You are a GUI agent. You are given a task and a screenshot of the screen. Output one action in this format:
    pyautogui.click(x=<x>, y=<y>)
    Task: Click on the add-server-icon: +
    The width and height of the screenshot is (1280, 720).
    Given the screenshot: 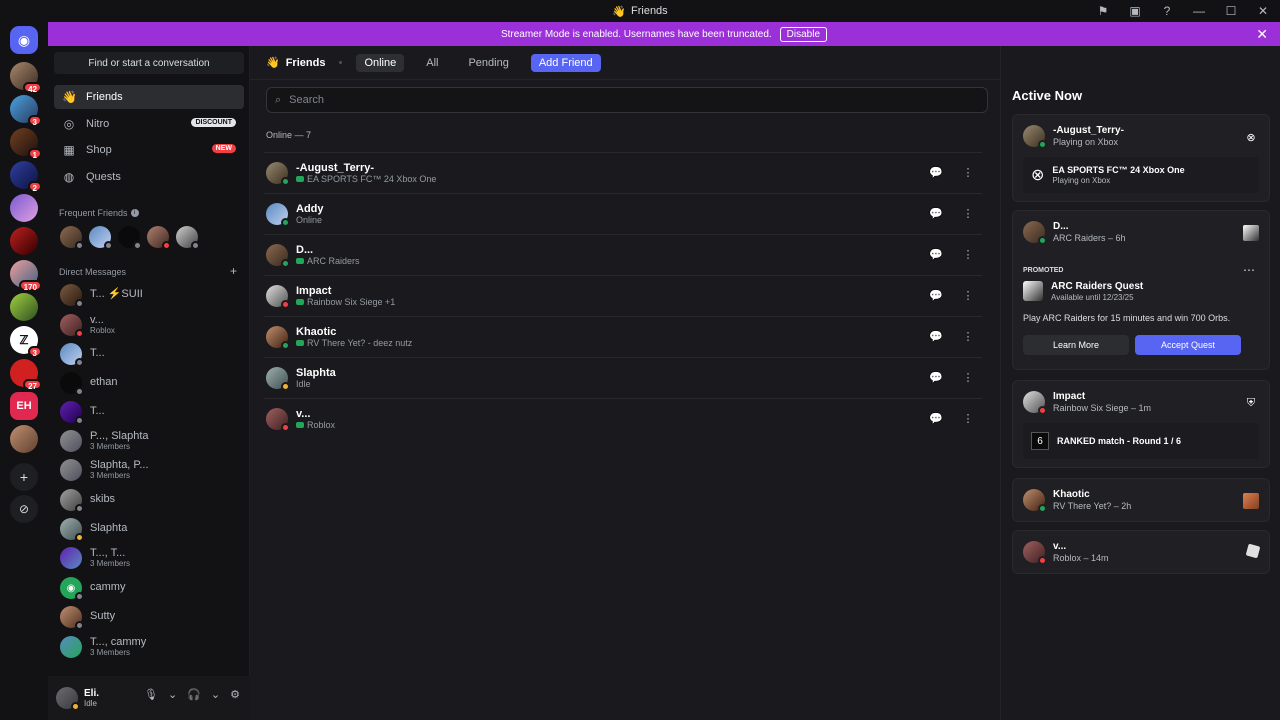 What is the action you would take?
    pyautogui.click(x=24, y=477)
    